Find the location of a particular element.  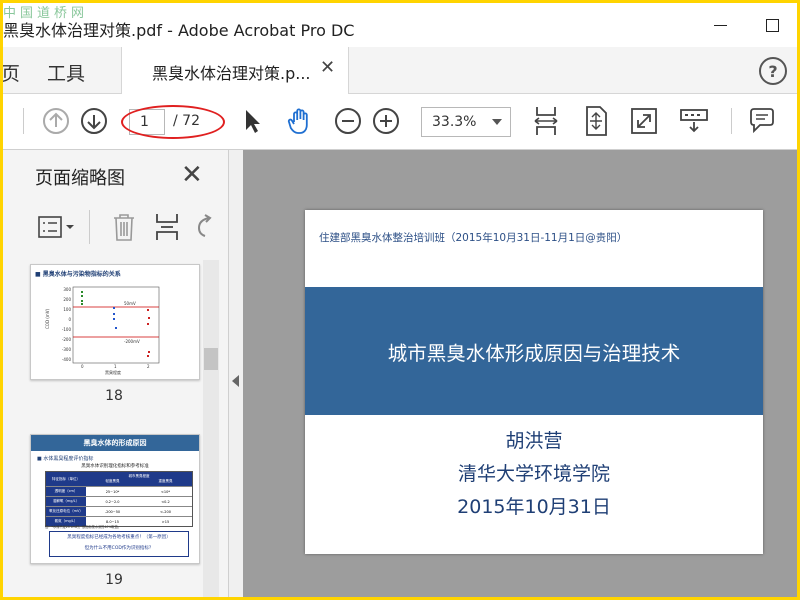

thumb-x-label: 黑臭程度 is located at coordinates (113, 372).